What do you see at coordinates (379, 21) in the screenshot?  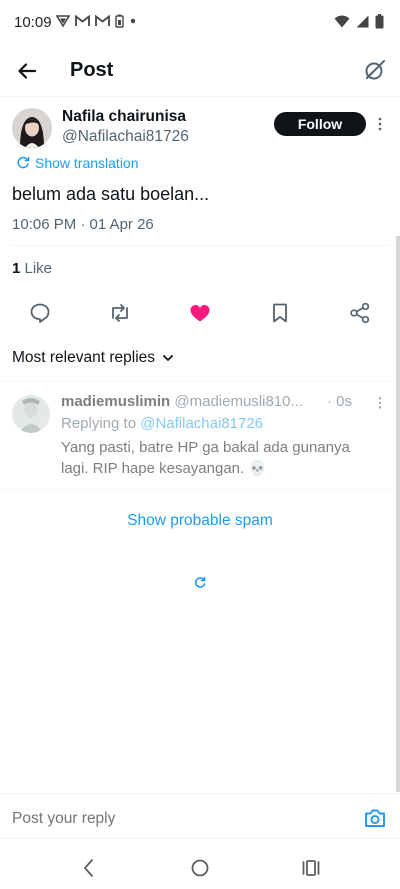 I see `battery-icon` at bounding box center [379, 21].